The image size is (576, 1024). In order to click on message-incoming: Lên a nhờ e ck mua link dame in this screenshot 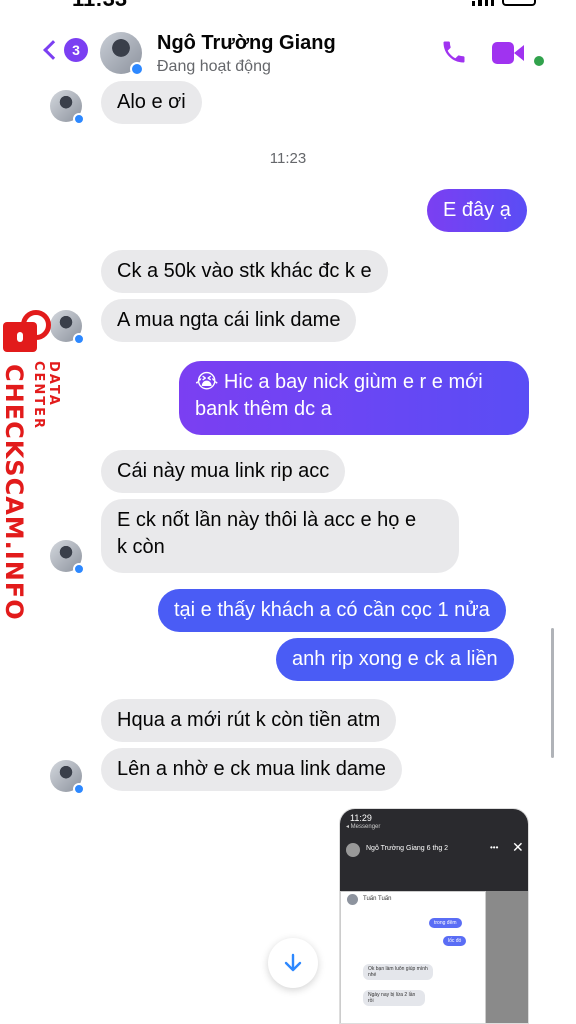, I will do `click(251, 769)`.